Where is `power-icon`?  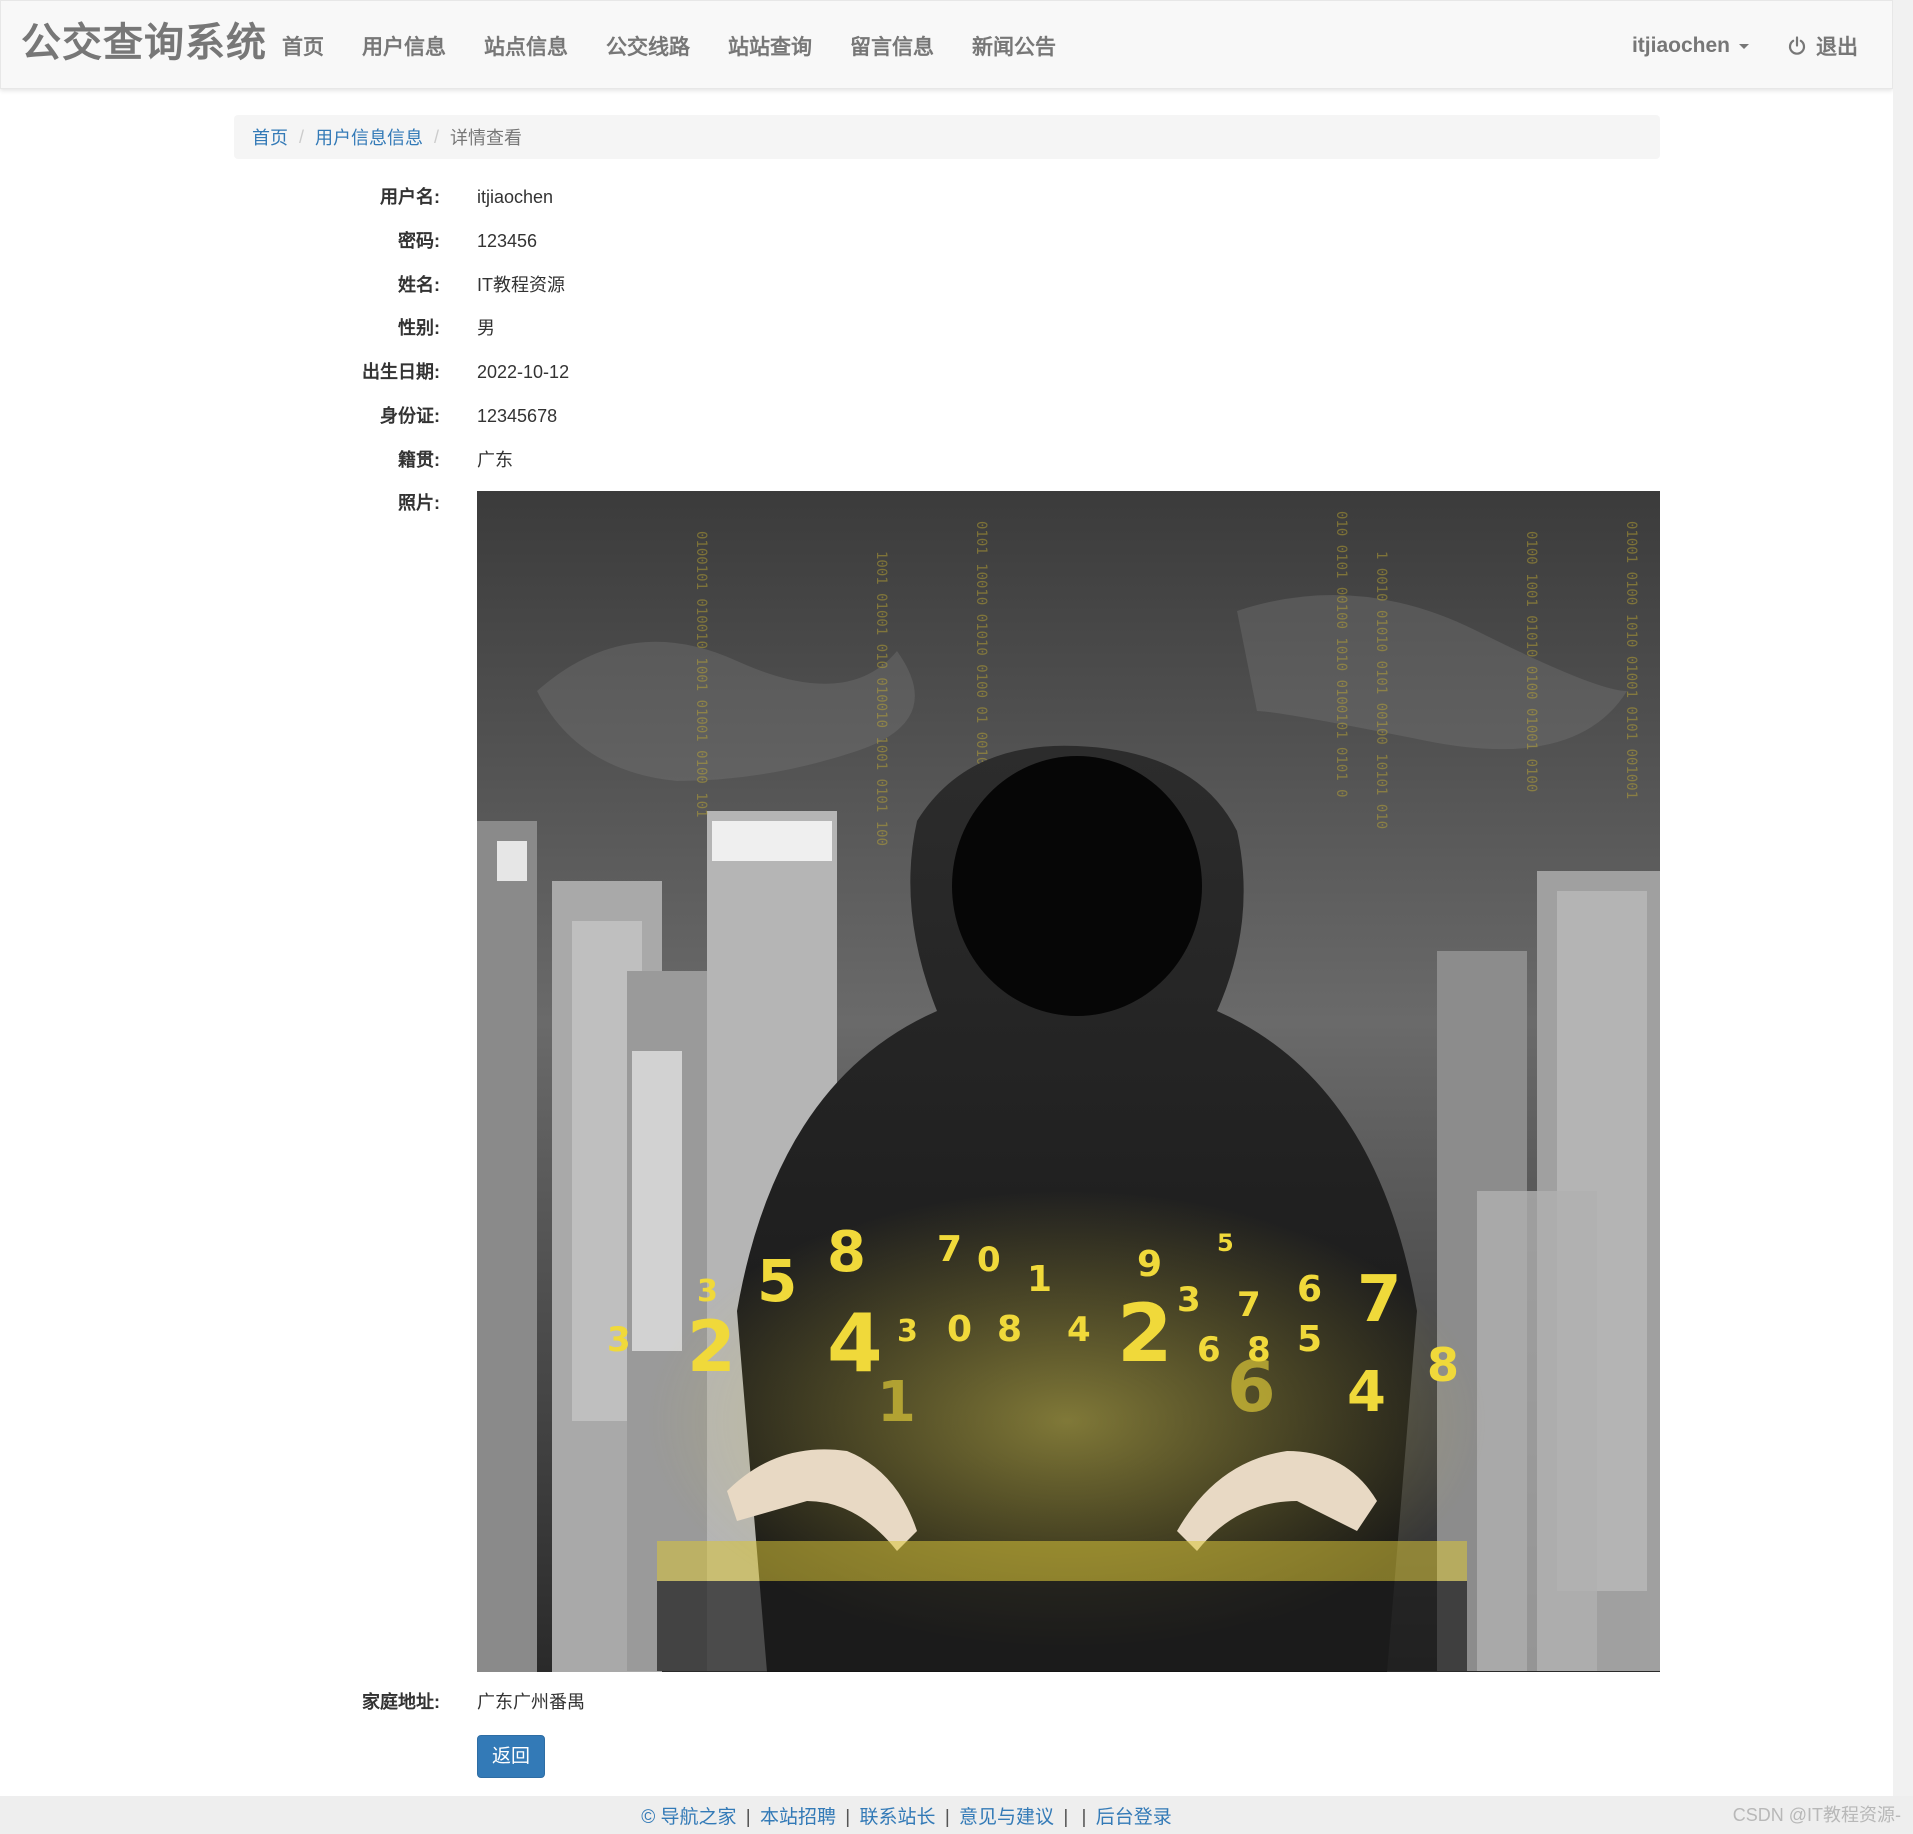 power-icon is located at coordinates (1797, 45).